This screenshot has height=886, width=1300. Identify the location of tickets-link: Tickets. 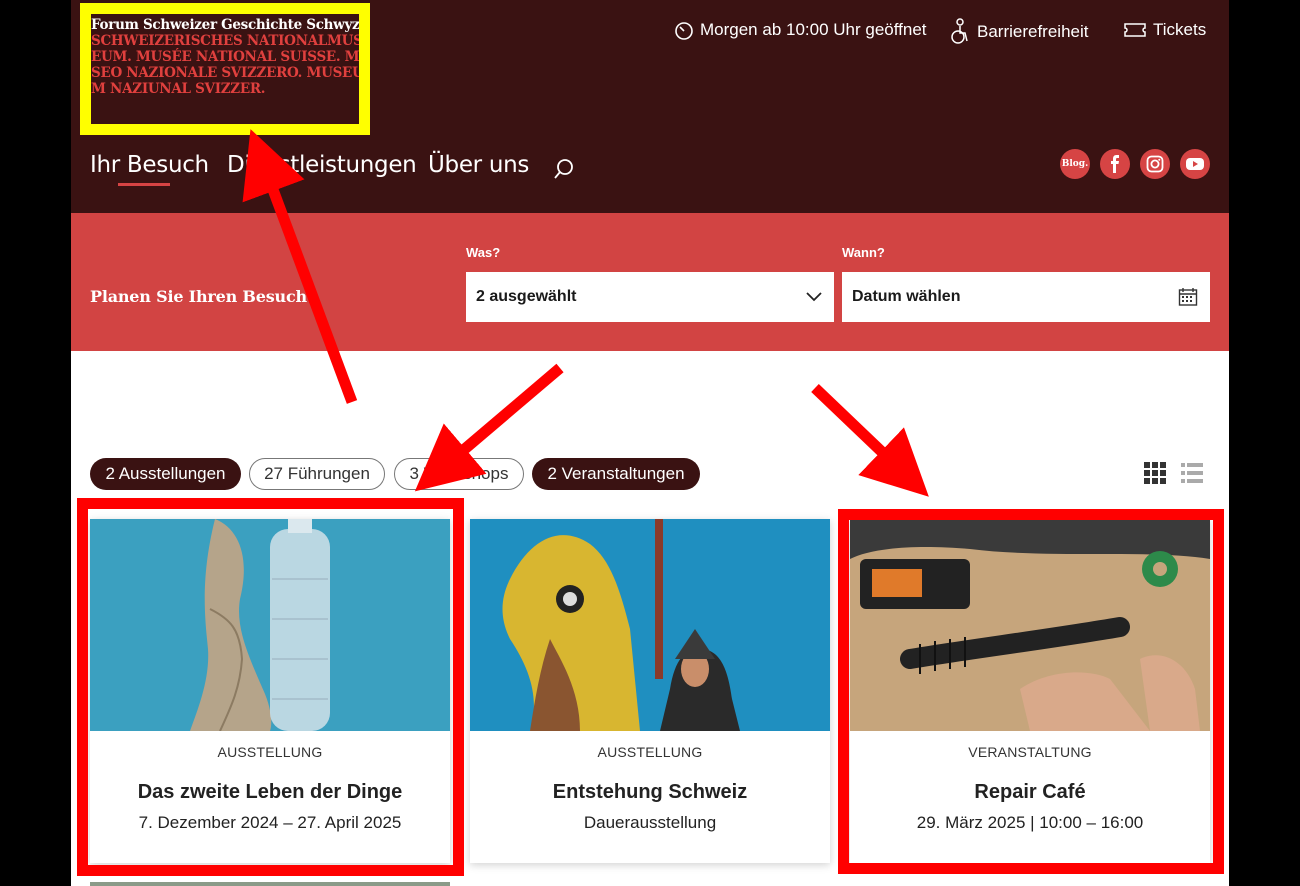
(1164, 30).